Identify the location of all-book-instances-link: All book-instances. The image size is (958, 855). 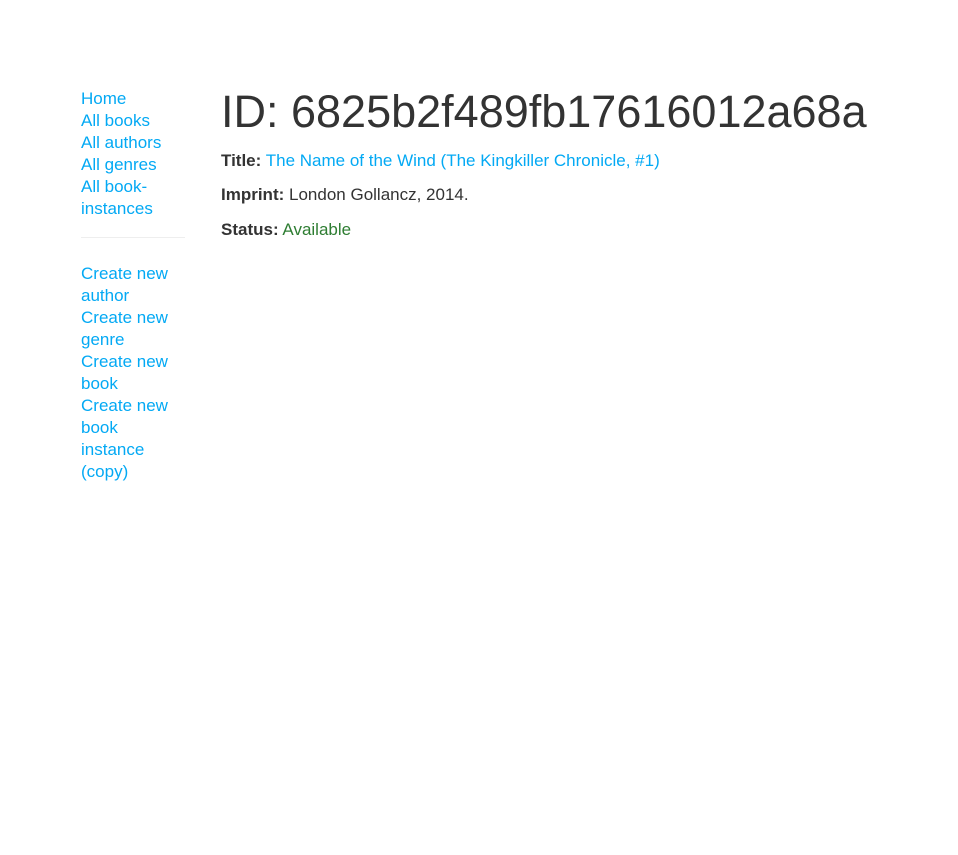
(117, 197).